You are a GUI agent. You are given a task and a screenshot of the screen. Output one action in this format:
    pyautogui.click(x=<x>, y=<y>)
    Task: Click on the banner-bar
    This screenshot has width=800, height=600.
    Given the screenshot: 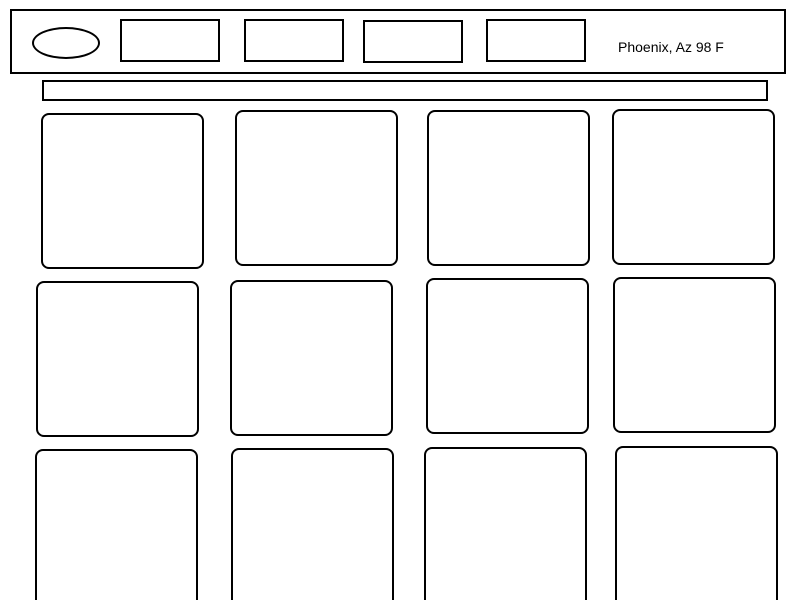 What is the action you would take?
    pyautogui.click(x=405, y=90)
    